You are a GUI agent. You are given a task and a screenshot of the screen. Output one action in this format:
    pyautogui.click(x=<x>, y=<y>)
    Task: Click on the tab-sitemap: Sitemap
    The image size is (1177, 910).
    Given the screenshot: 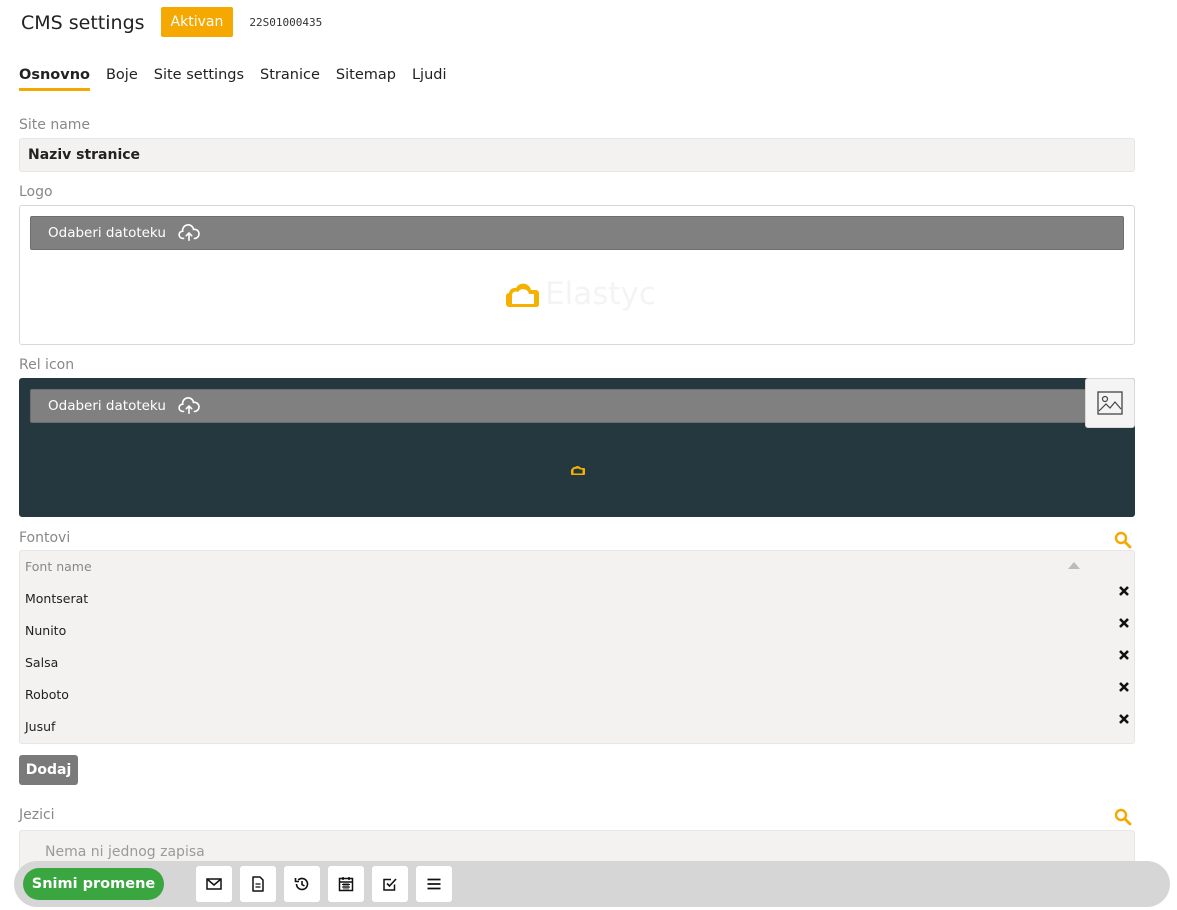 What is the action you would take?
    pyautogui.click(x=366, y=79)
    